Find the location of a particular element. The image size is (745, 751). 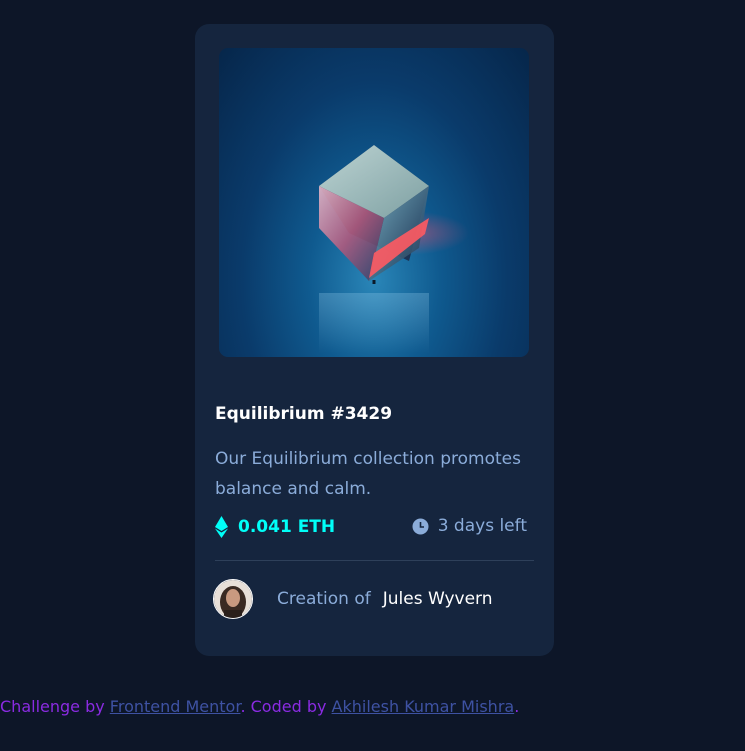

attribution-suffix: . is located at coordinates (517, 706).